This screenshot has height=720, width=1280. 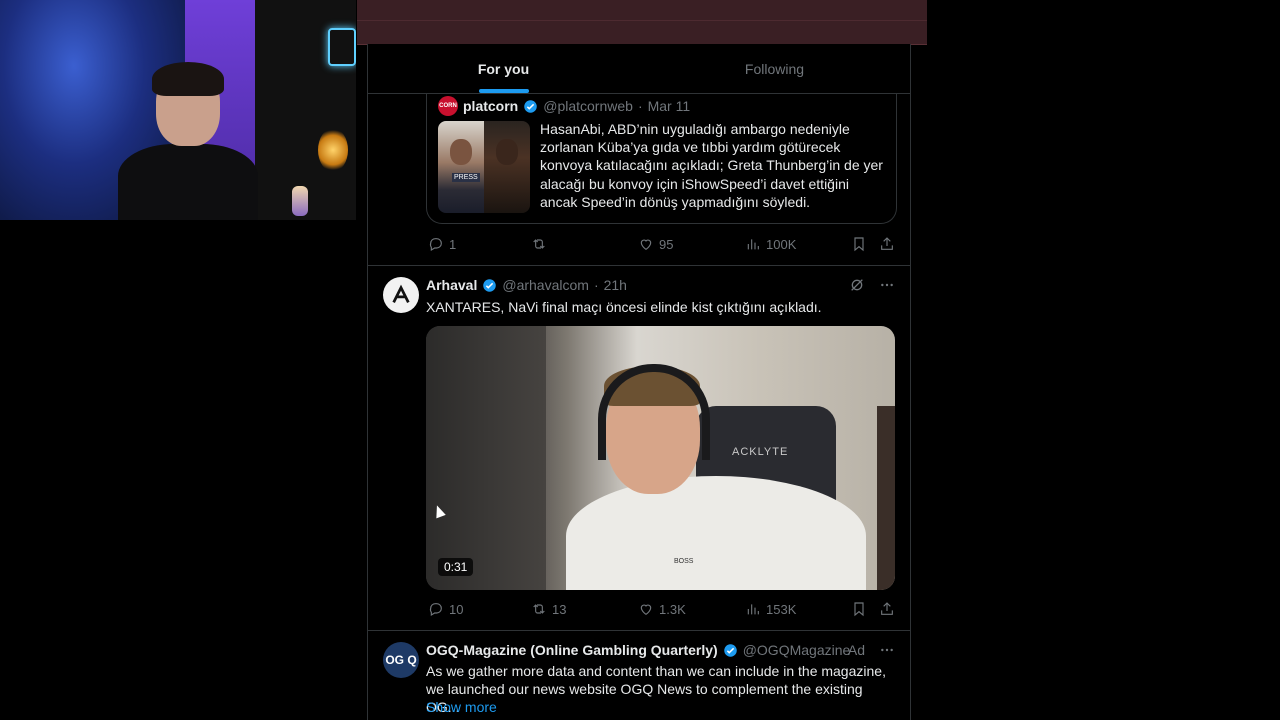 I want to click on reply-count: 1, so click(x=453, y=244).